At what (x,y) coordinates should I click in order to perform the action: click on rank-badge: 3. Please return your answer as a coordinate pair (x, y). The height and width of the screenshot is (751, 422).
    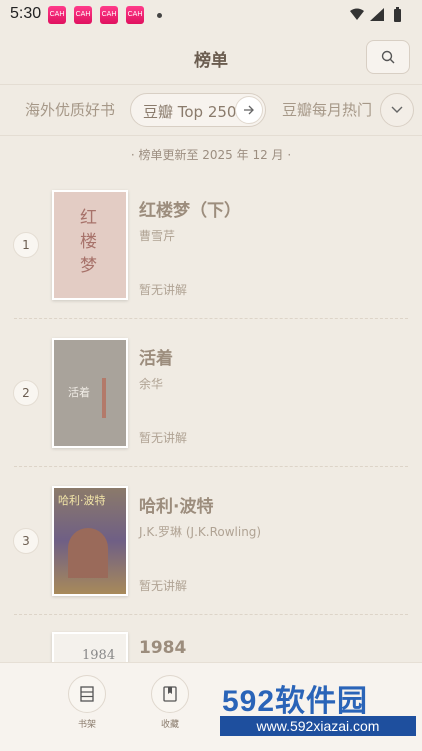
    Looking at the image, I should click on (26, 541).